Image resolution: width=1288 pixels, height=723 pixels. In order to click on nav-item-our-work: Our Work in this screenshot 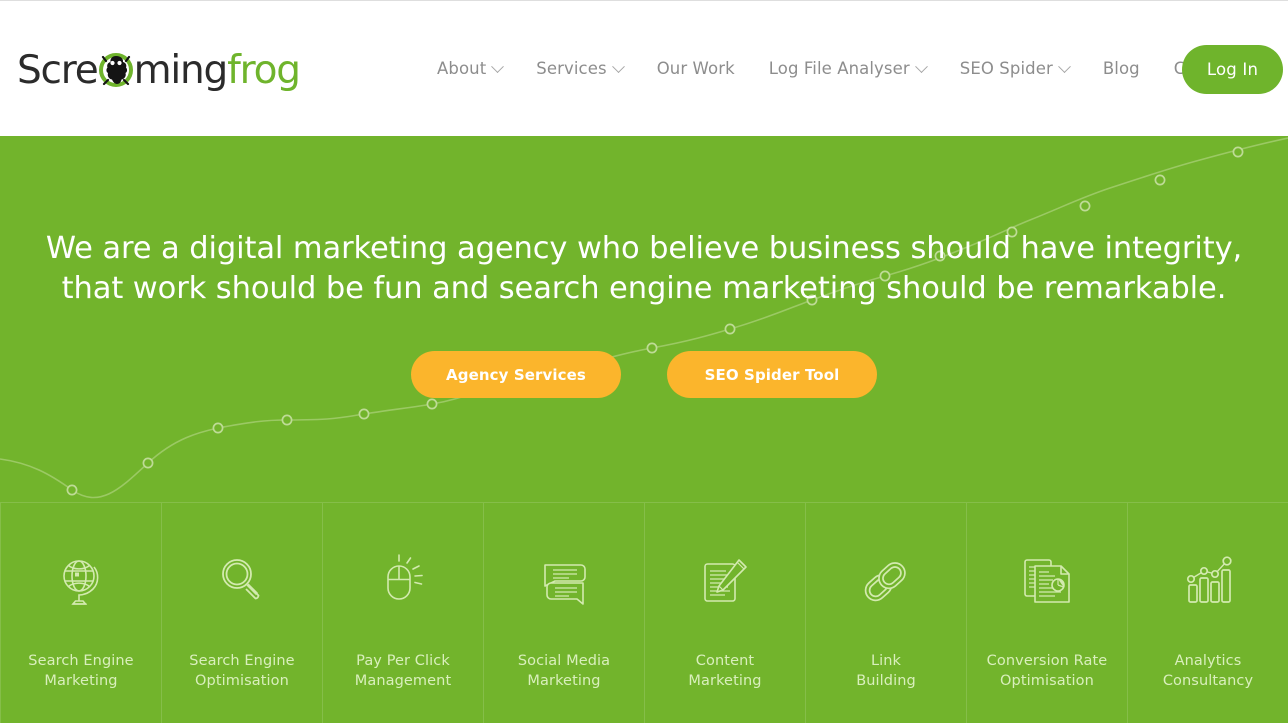, I will do `click(696, 69)`.